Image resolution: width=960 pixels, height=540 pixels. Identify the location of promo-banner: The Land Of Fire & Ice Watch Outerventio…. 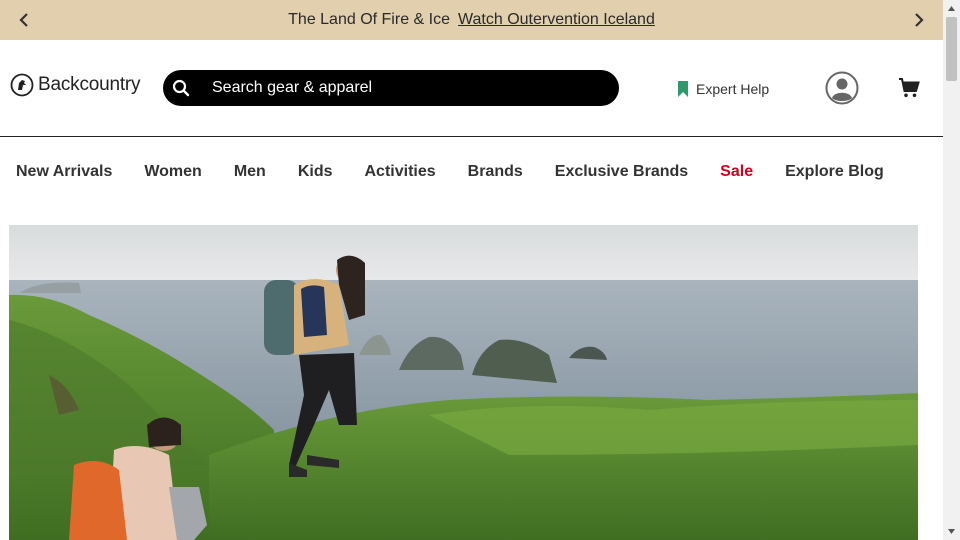
(471, 20).